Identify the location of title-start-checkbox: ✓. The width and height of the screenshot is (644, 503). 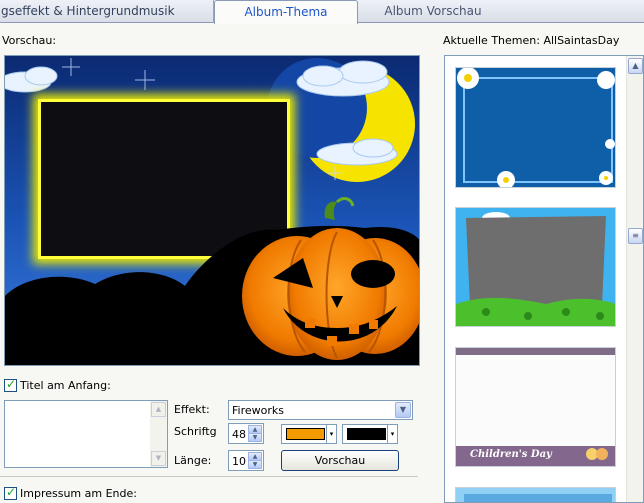
(10, 384).